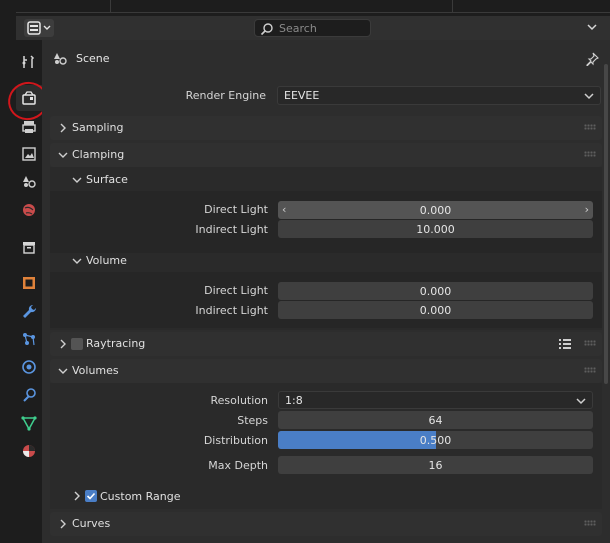  I want to click on render-engine-value: EEVEE, so click(302, 95).